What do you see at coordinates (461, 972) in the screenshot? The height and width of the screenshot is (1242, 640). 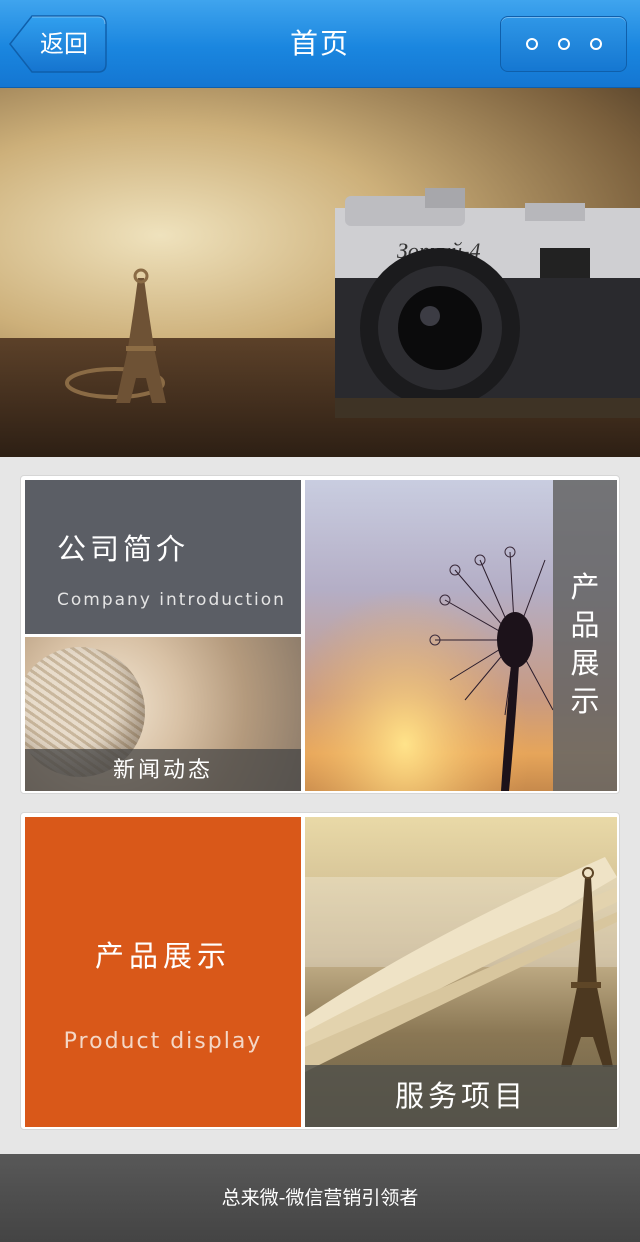 I see `services-tile: 服务项目` at bounding box center [461, 972].